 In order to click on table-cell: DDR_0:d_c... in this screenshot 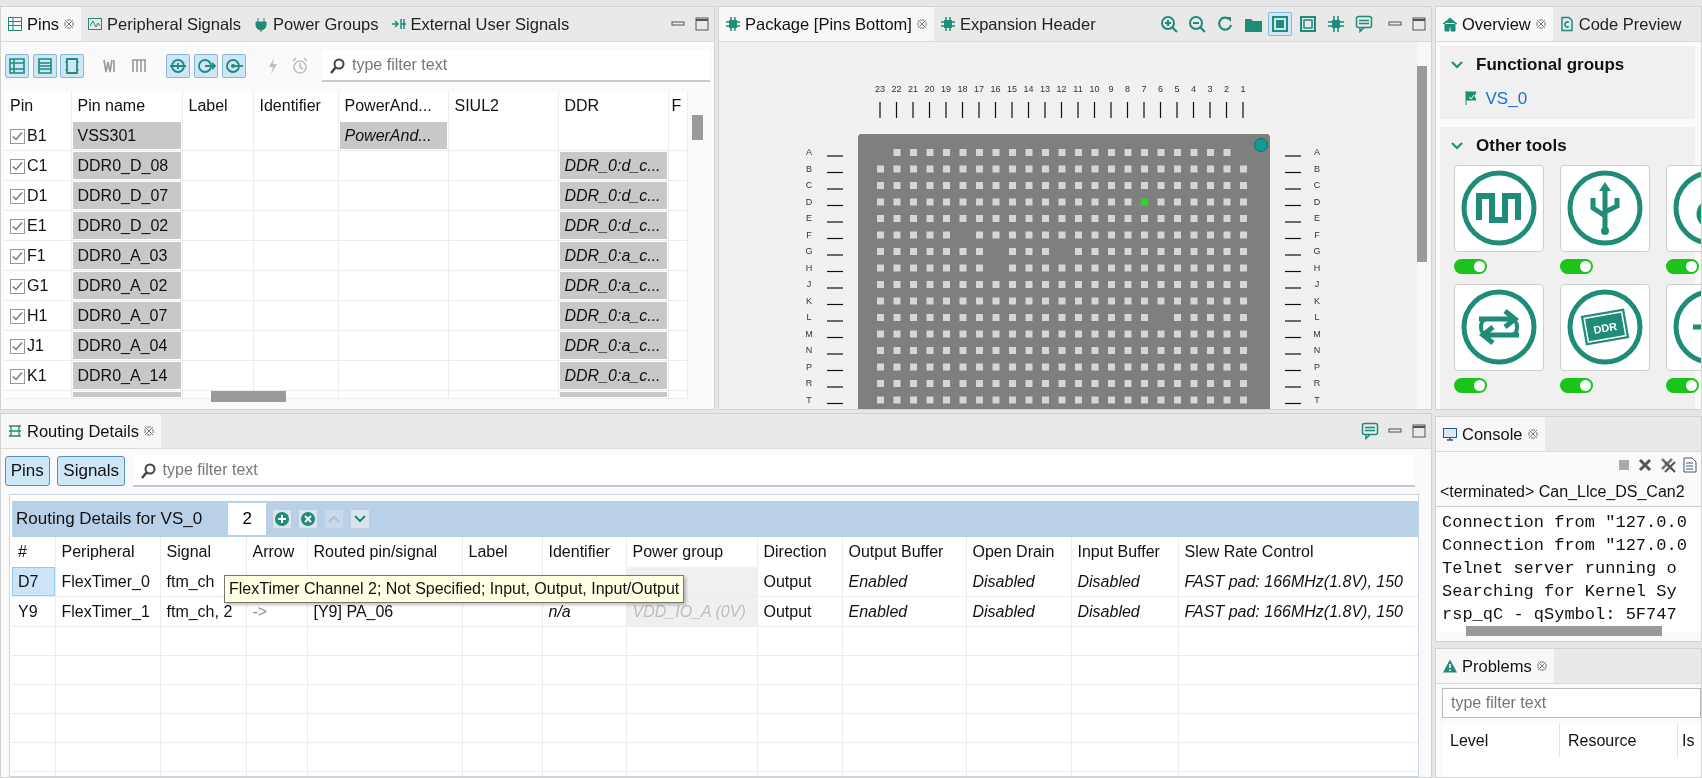, I will do `click(613, 195)`.